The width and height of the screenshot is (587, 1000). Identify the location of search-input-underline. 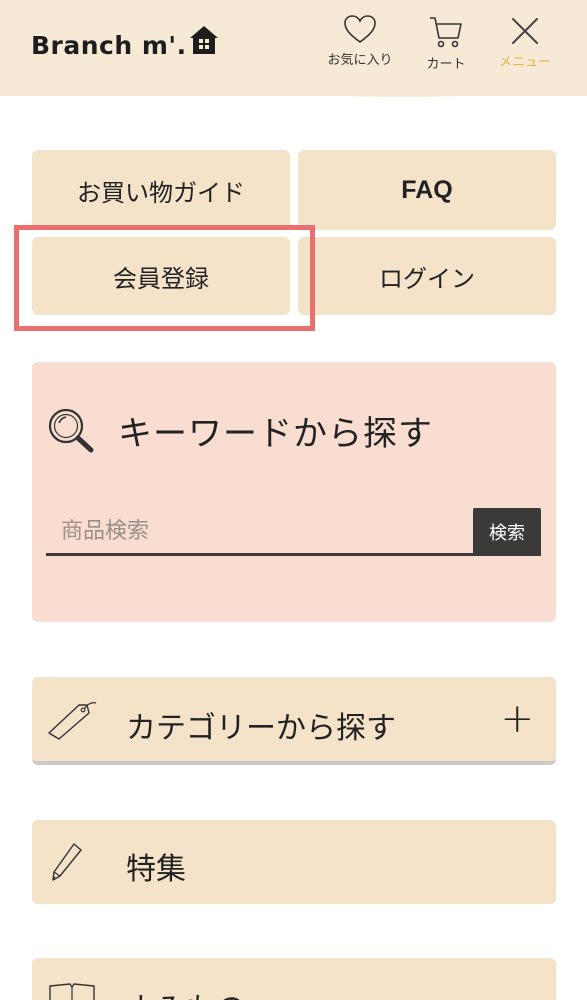
(293, 554).